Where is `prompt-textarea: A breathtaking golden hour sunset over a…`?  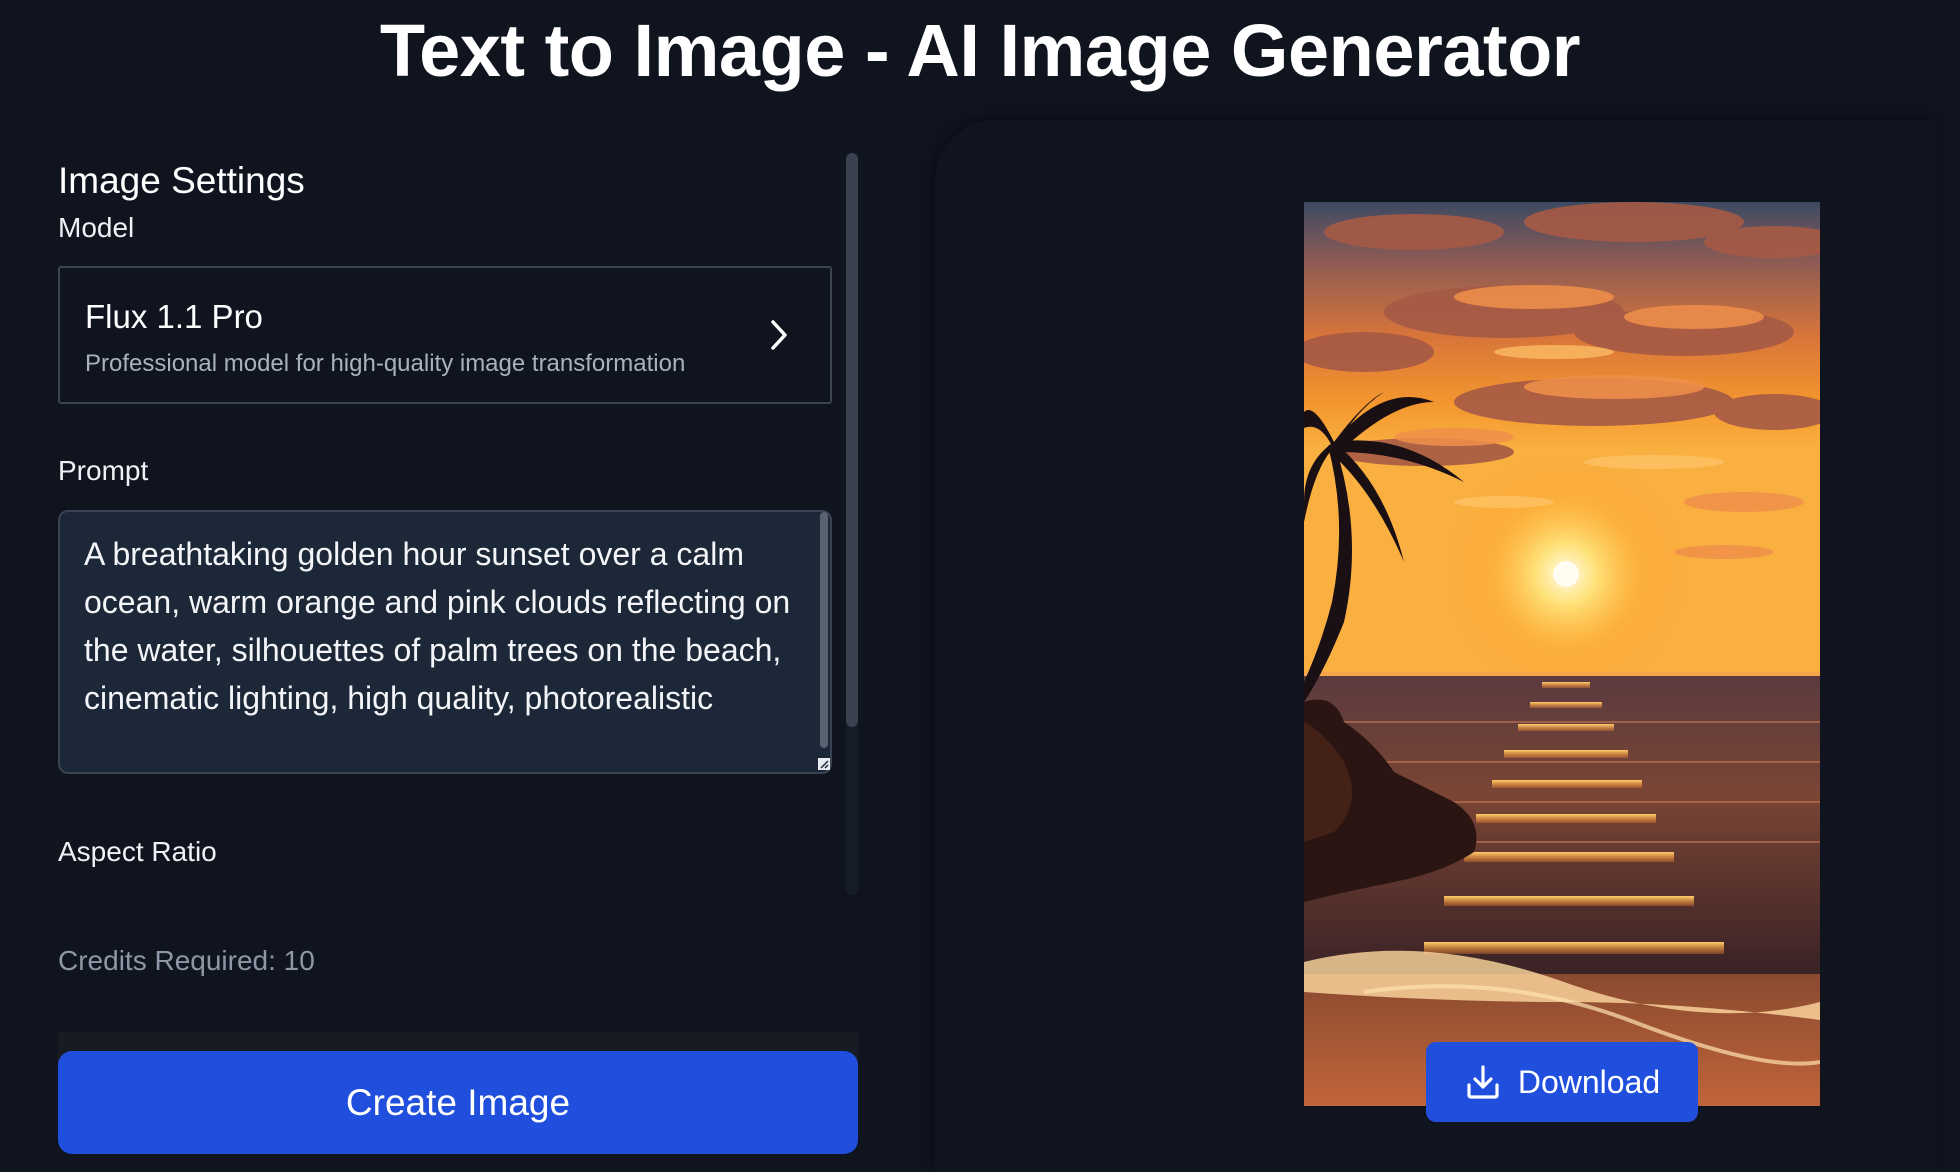
prompt-textarea: A breathtaking golden hour sunset over a… is located at coordinates (445, 642).